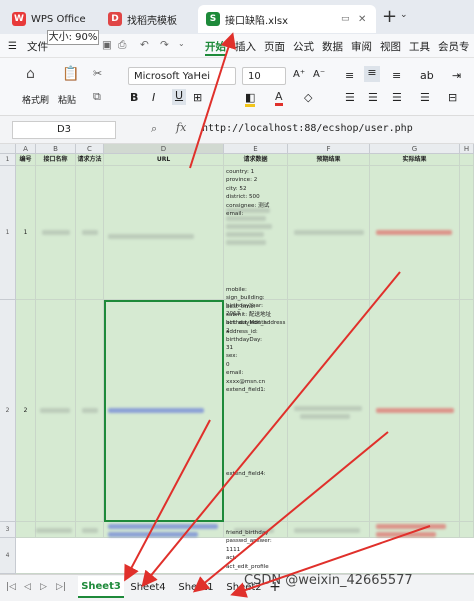 Image resolution: width=474 pixels, height=601 pixels. I want to click on save-icon: ▣, so click(107, 45).